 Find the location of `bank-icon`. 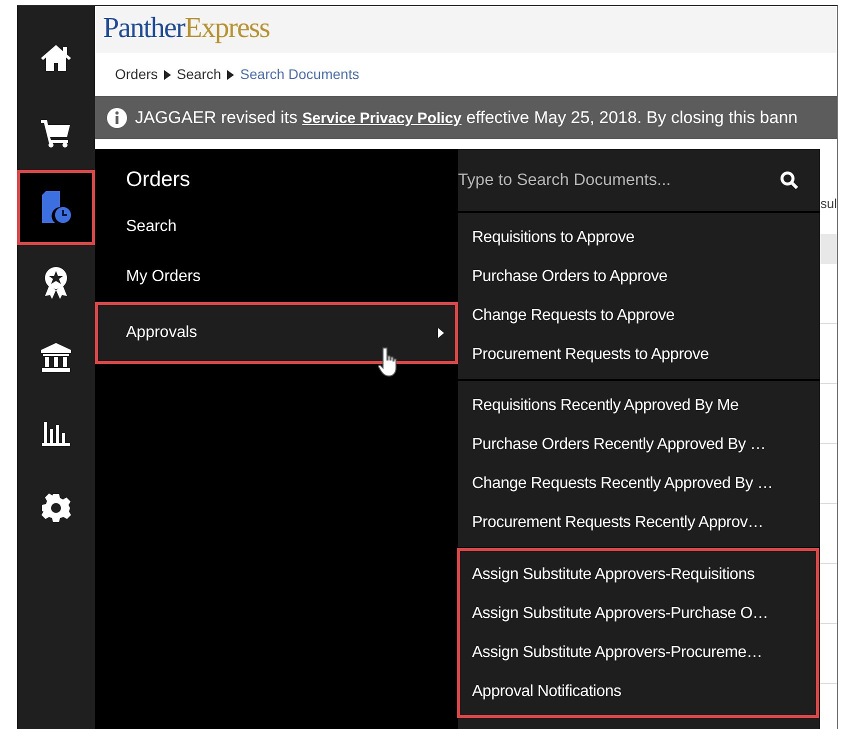

bank-icon is located at coordinates (56, 357).